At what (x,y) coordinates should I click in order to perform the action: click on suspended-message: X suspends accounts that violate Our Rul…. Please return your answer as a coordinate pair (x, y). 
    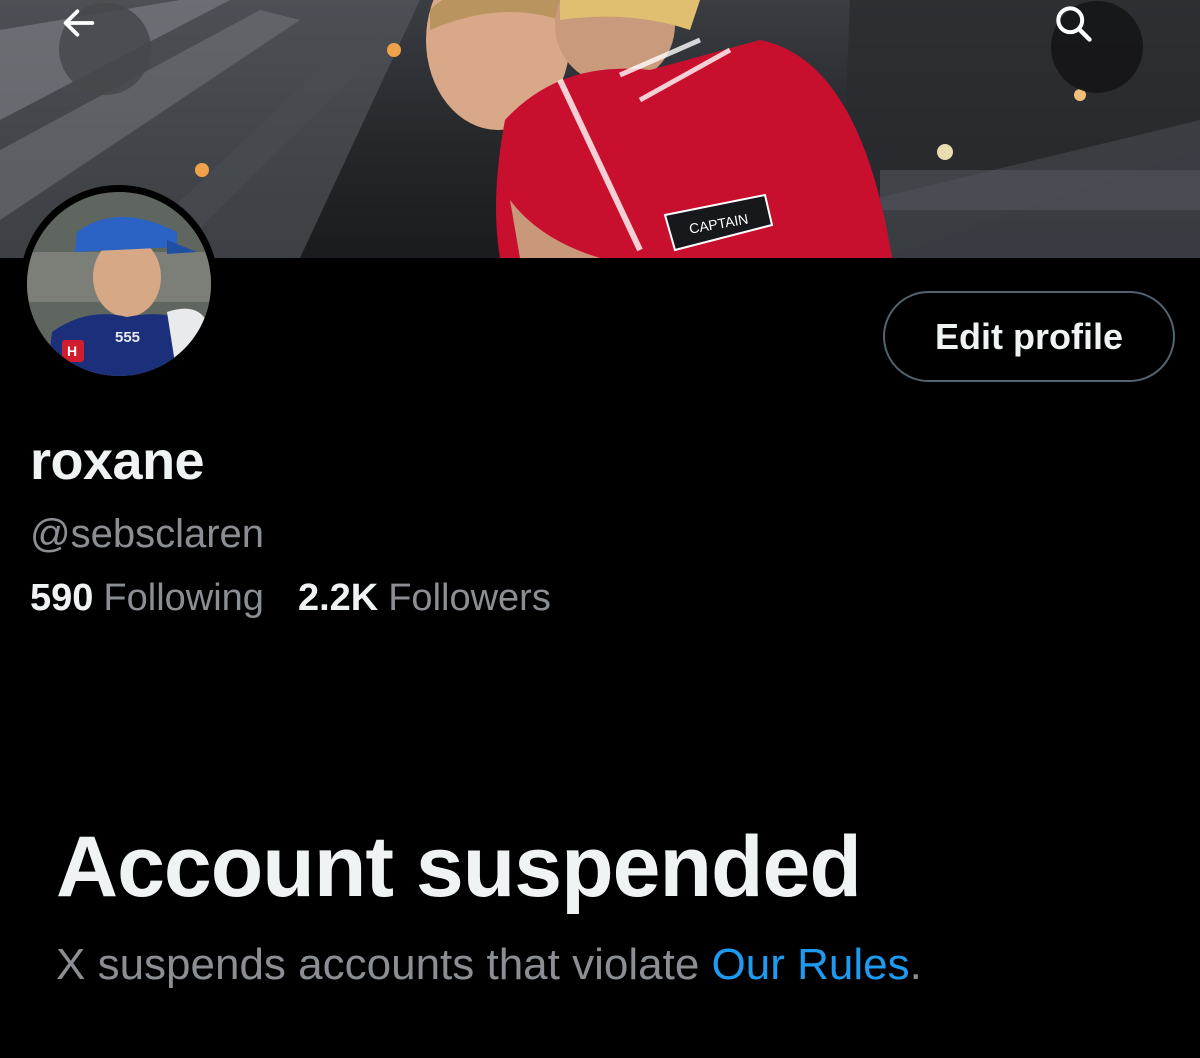
    Looking at the image, I should click on (489, 965).